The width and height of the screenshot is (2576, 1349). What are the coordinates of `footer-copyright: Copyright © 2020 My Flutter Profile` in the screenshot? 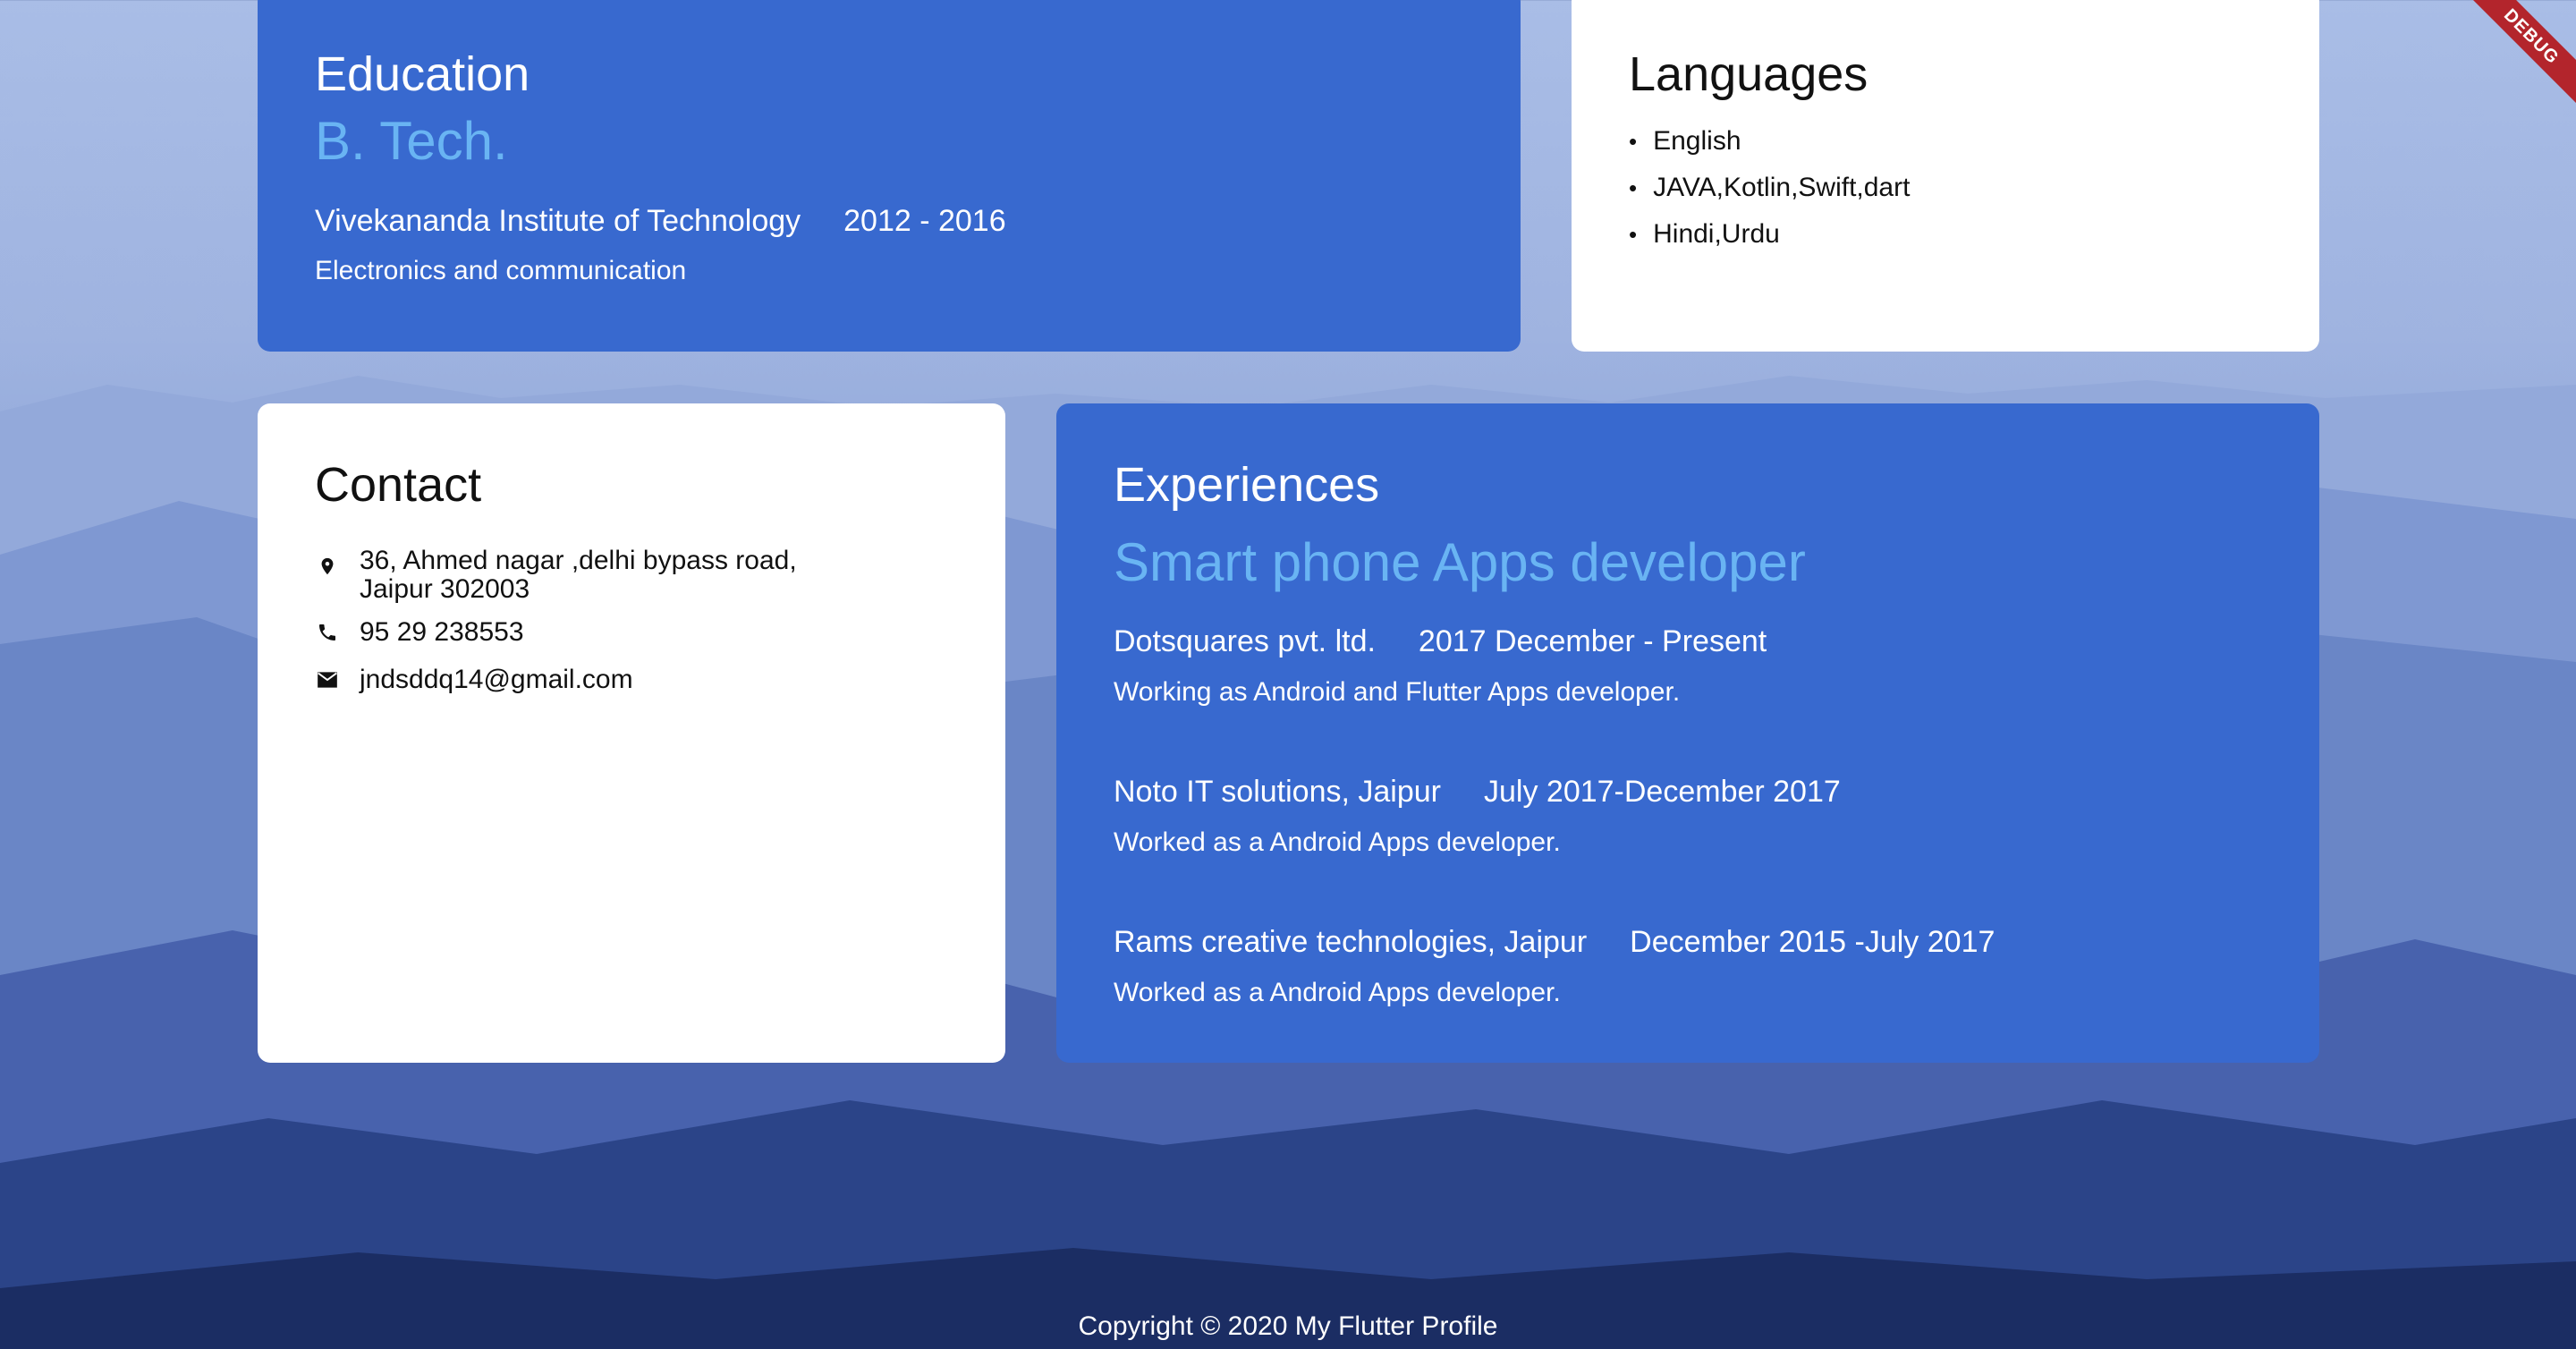 It's located at (1288, 1326).